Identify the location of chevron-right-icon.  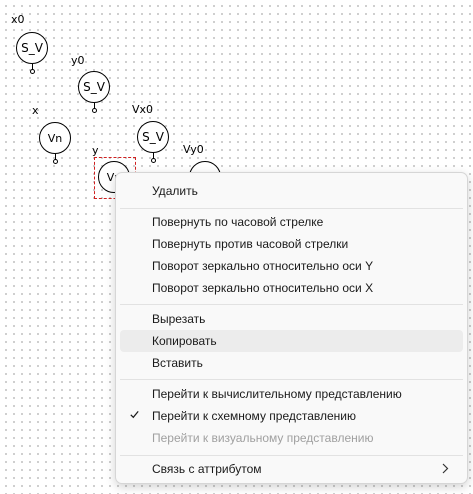
(445, 468).